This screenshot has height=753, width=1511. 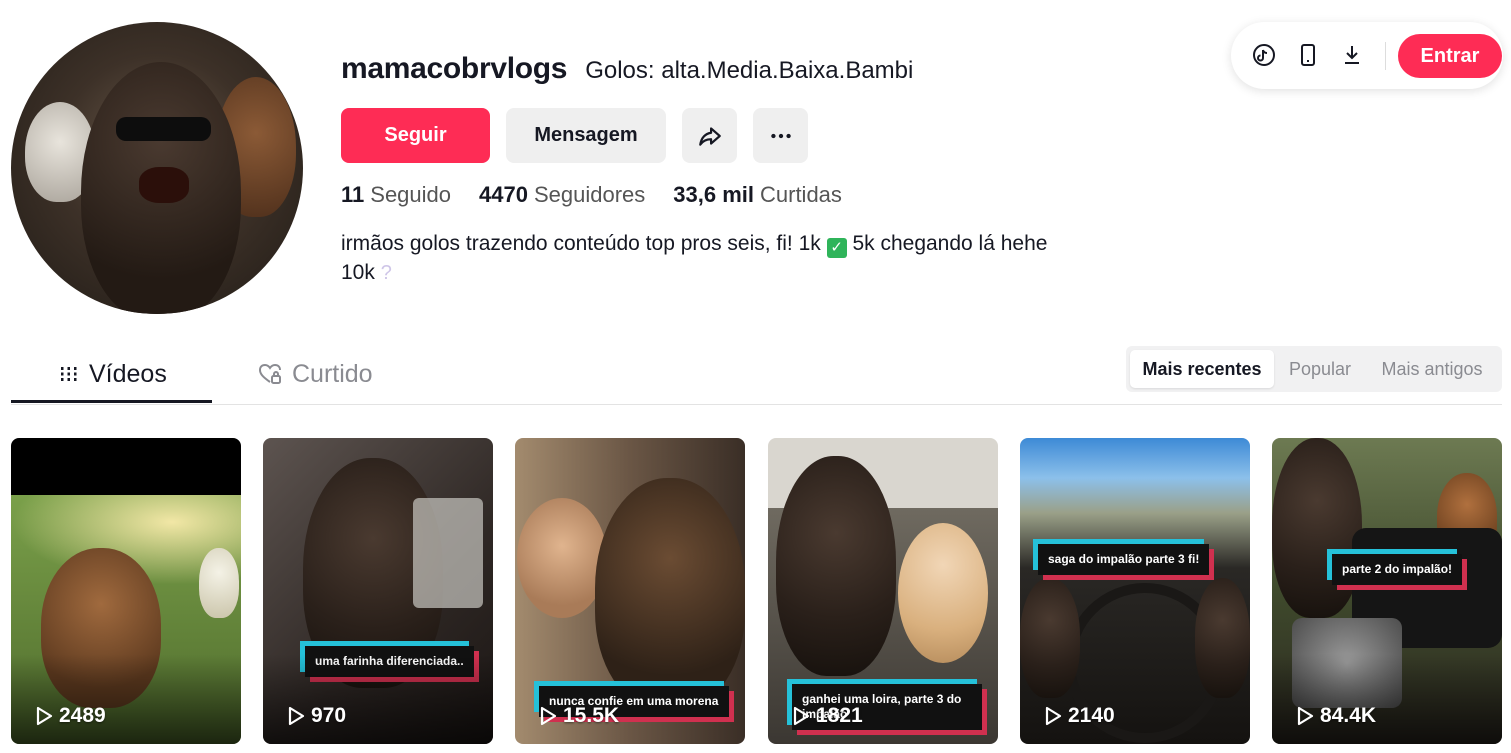 What do you see at coordinates (269, 373) in the screenshot?
I see `heart-lock-icon` at bounding box center [269, 373].